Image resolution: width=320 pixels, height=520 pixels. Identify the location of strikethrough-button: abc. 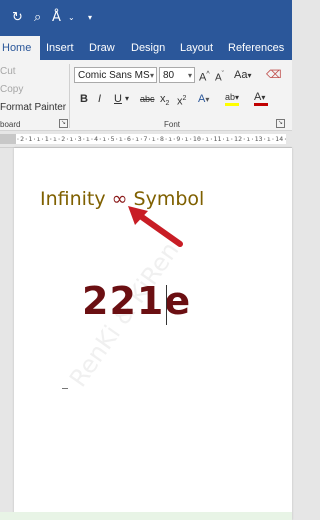
(147, 99).